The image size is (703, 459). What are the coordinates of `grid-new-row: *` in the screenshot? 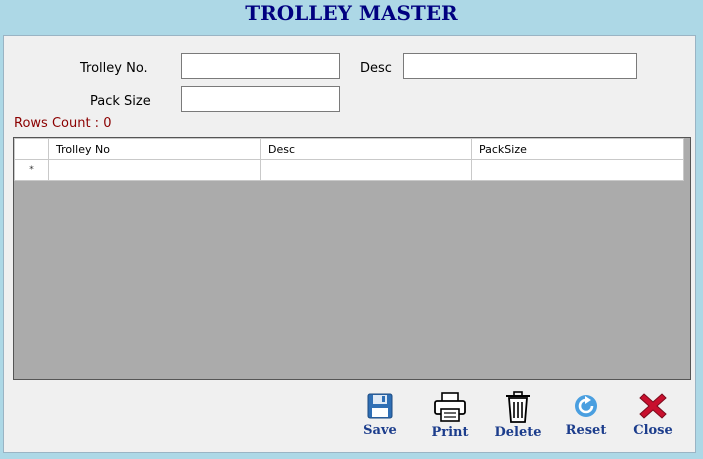 It's located at (349, 170).